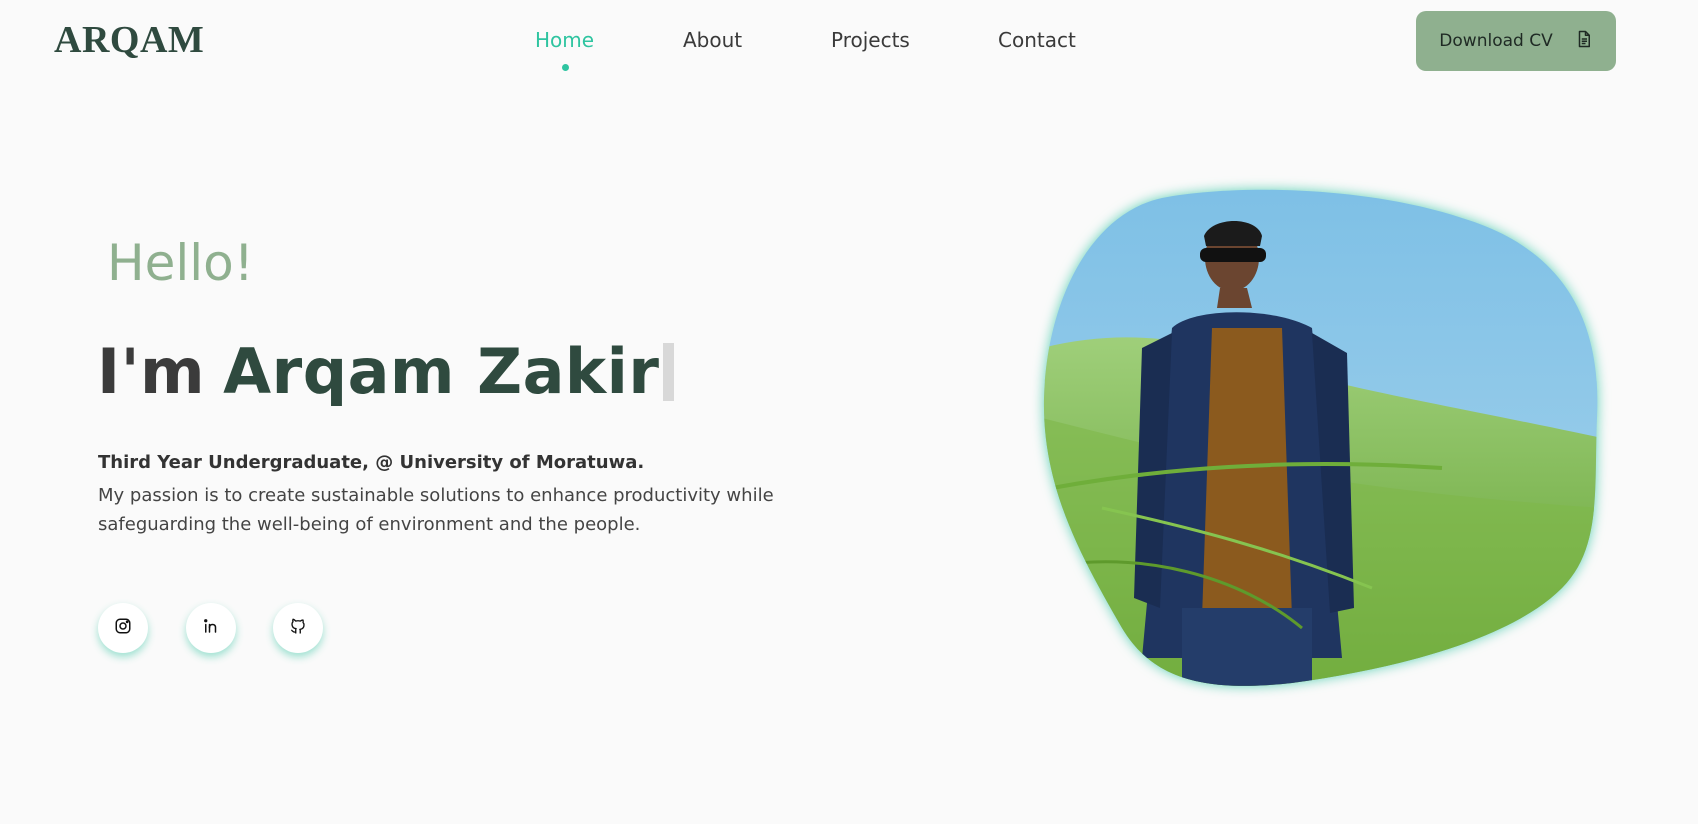 The height and width of the screenshot is (824, 1698). Describe the element at coordinates (565, 67) in the screenshot. I see `active-indicator-dot` at that location.